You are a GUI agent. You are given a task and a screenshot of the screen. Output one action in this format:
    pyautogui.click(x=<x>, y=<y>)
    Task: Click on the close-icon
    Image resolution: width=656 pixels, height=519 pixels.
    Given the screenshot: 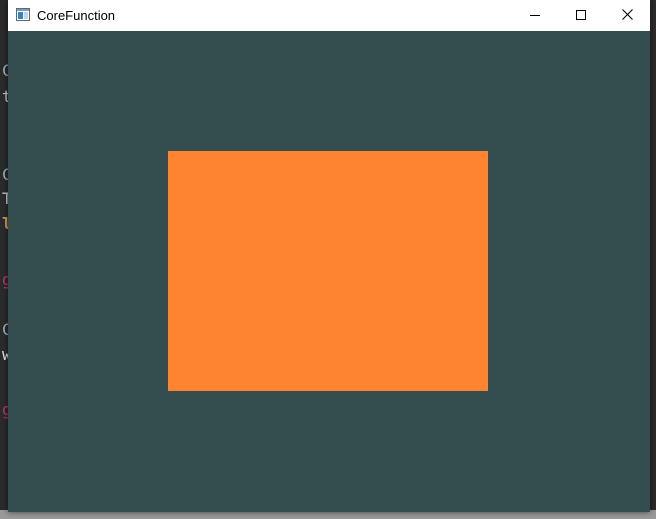 What is the action you would take?
    pyautogui.click(x=627, y=16)
    